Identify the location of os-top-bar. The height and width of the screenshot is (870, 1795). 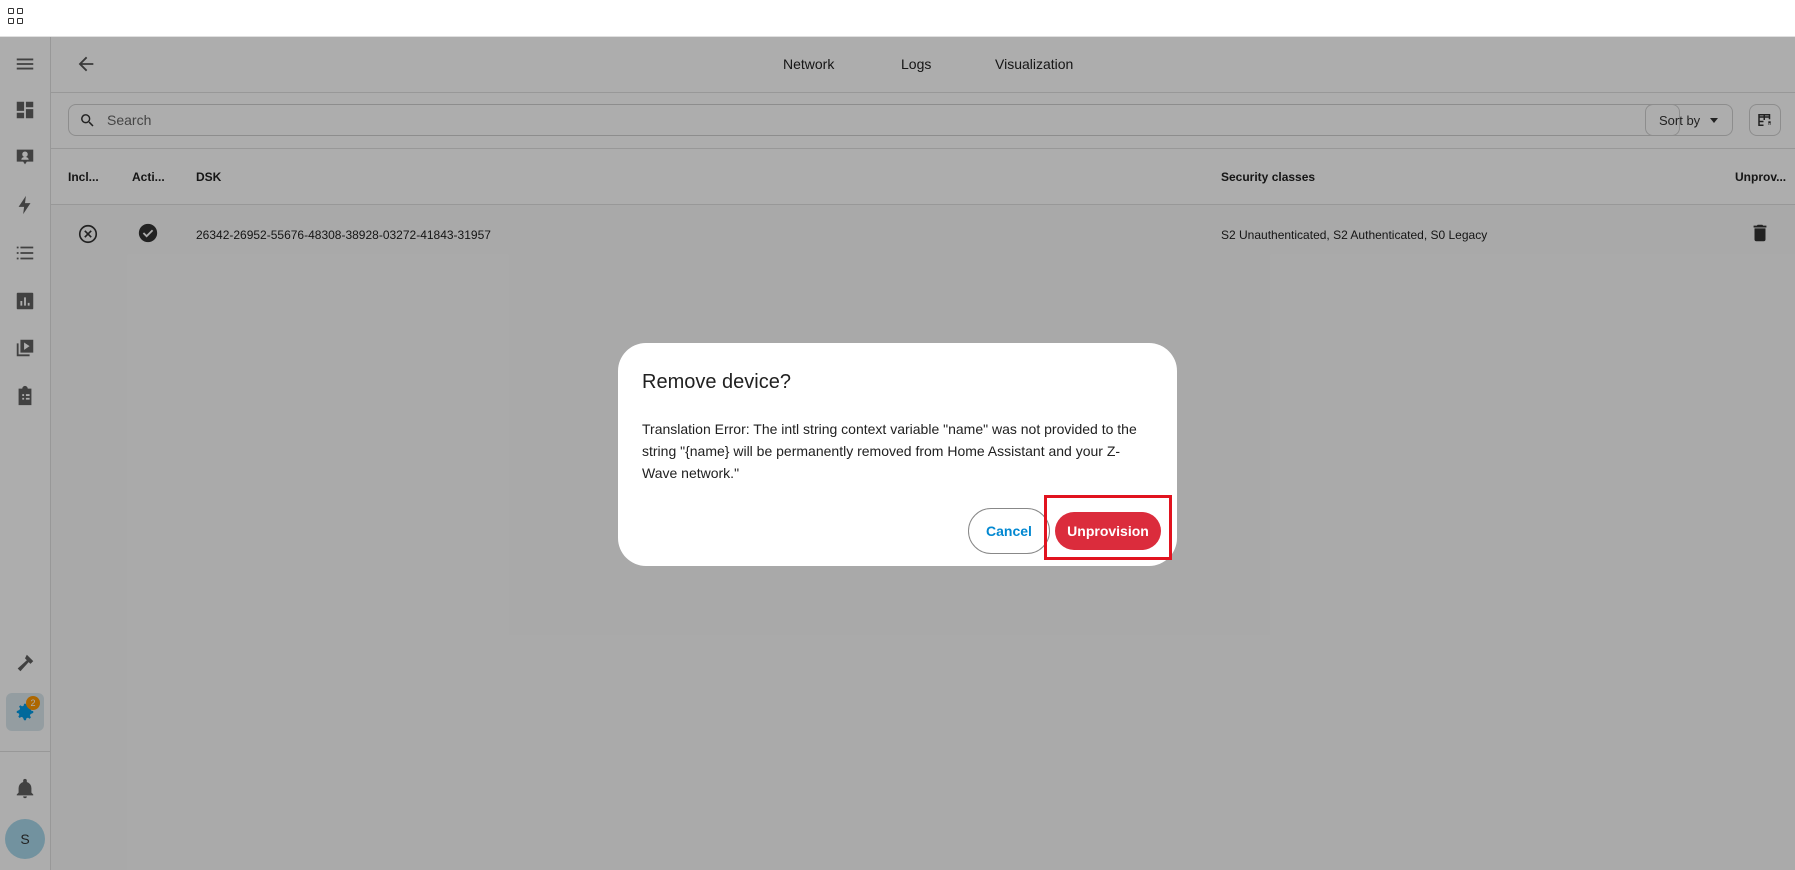
(897, 18).